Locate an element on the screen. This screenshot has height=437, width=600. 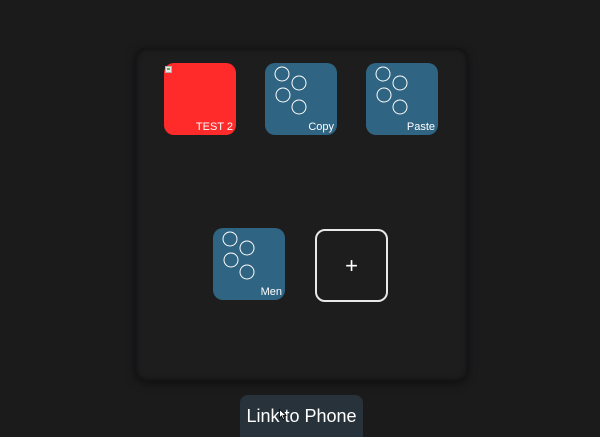
tile-label: Men is located at coordinates (271, 292).